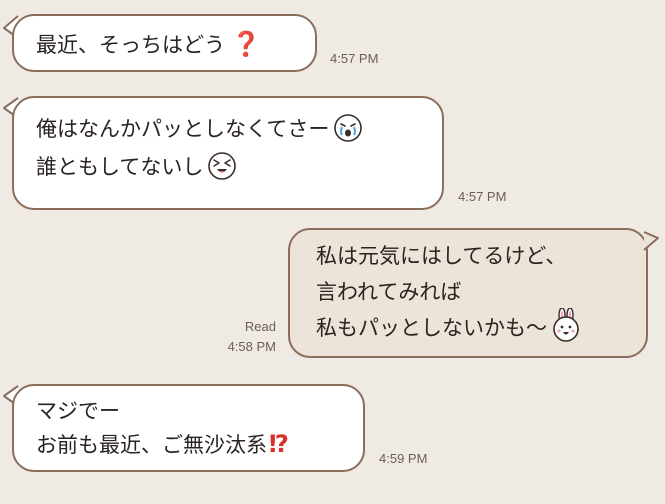  What do you see at coordinates (441, 256) in the screenshot?
I see `message-text: 私は元気にはしてるけど、` at bounding box center [441, 256].